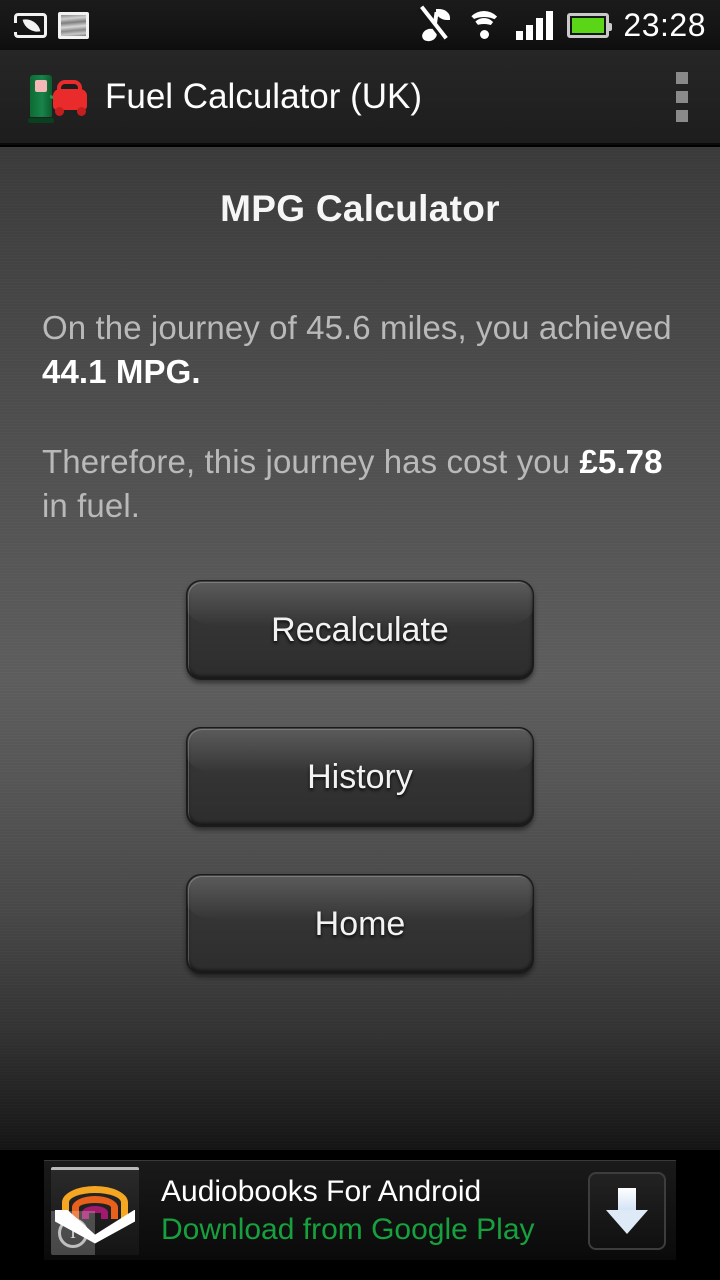 The width and height of the screenshot is (720, 1280). I want to click on status-bar-notifications, so click(51, 25).